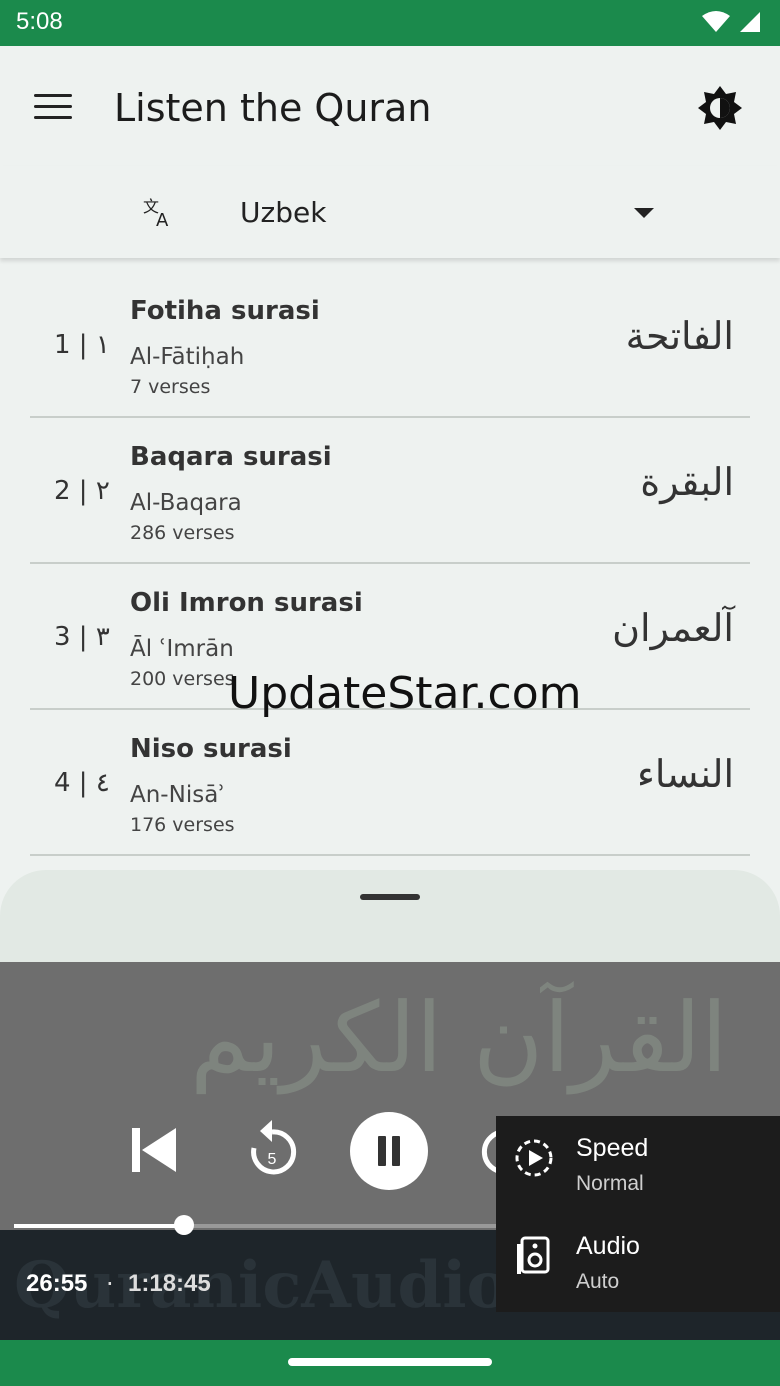 The image size is (780, 1386). What do you see at coordinates (272, 1148) in the screenshot?
I see `rewind-5-icon: 5` at bounding box center [272, 1148].